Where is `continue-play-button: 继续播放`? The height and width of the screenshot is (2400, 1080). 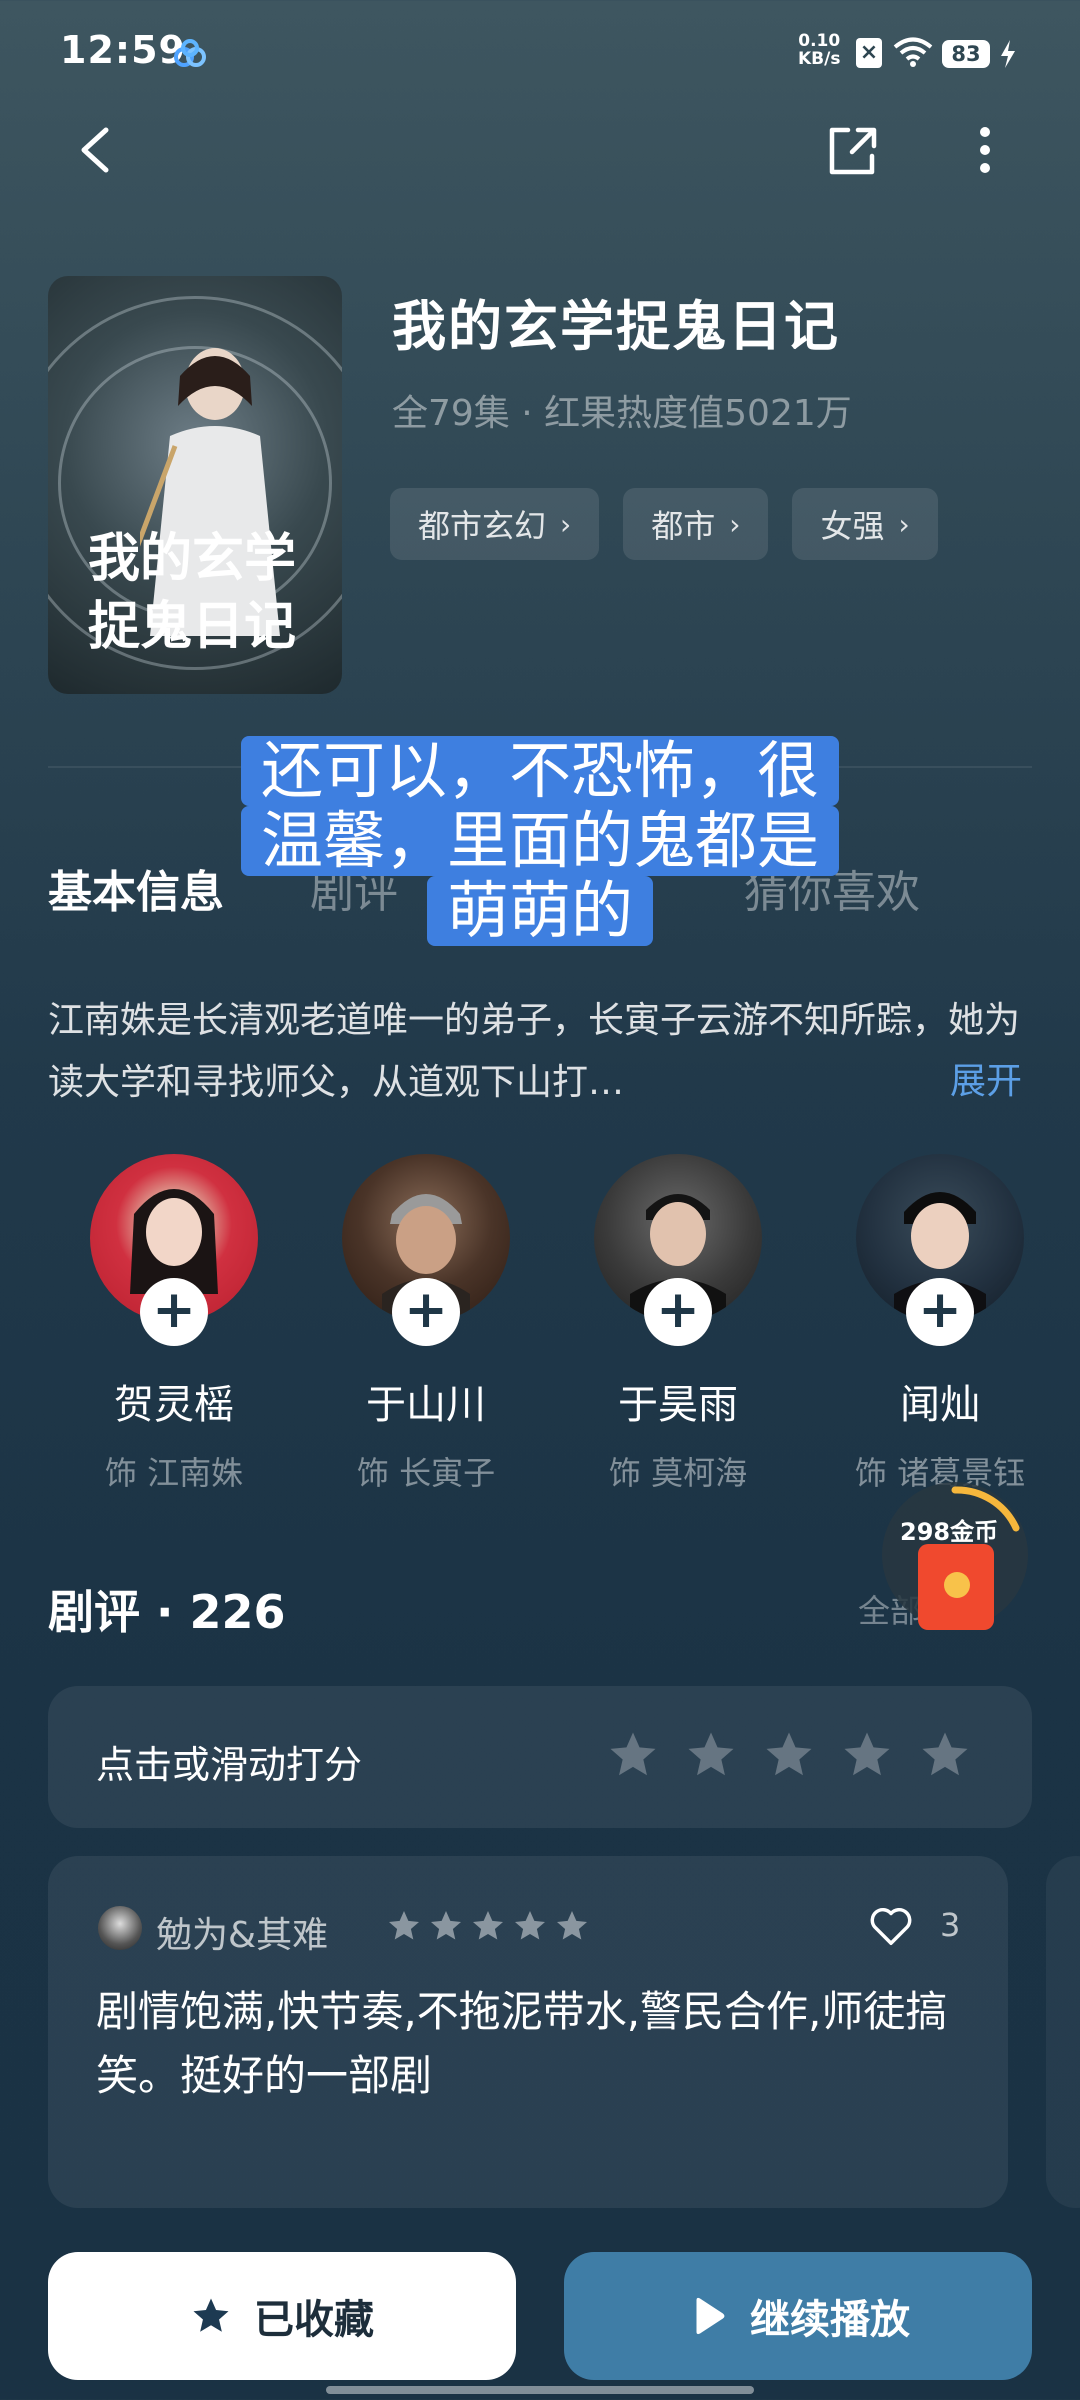 continue-play-button: 继续播放 is located at coordinates (798, 2316).